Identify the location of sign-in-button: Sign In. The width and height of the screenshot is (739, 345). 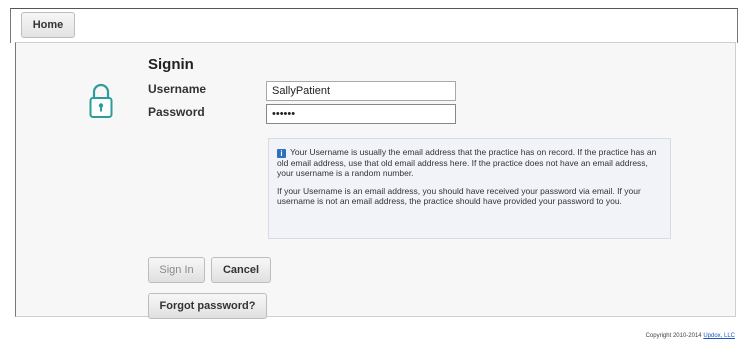
(176, 270).